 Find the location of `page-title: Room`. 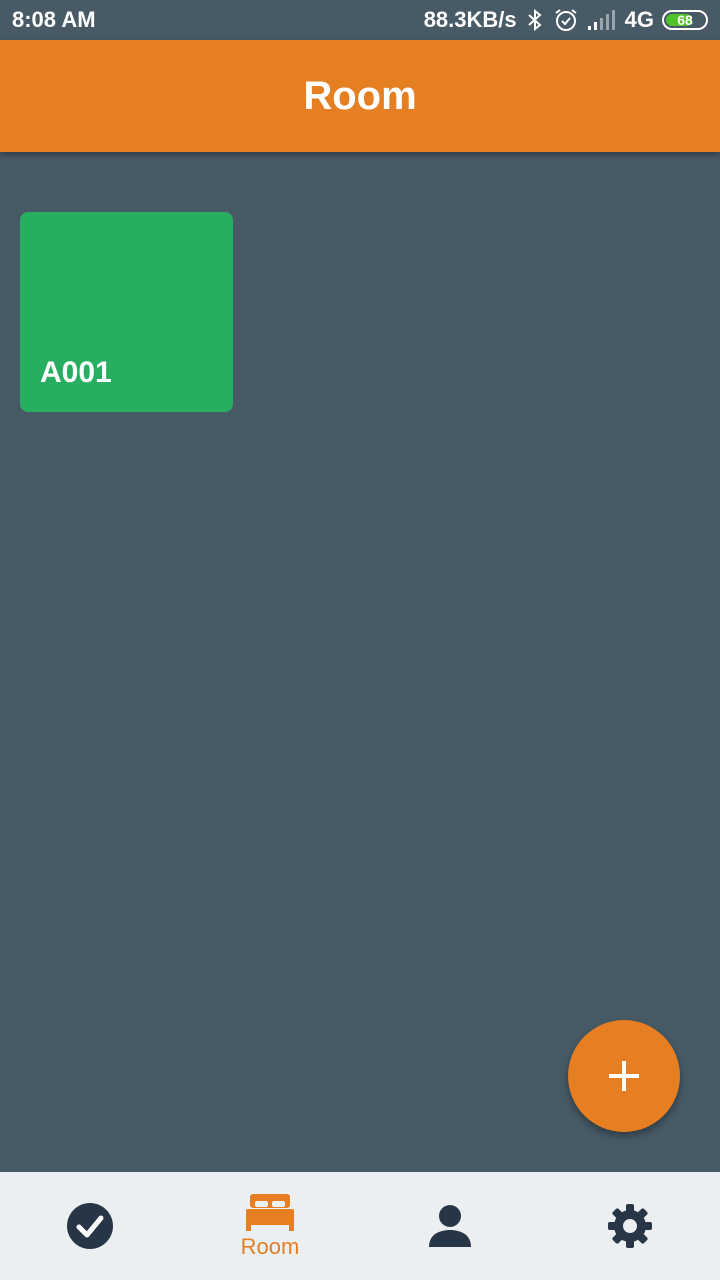

page-title: Room is located at coordinates (360, 95).